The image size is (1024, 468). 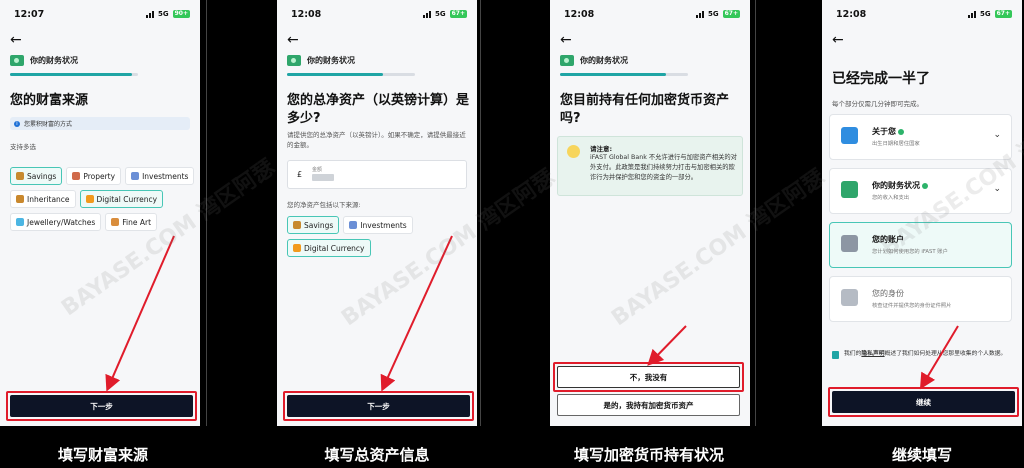 What do you see at coordinates (877, 104) in the screenshot?
I see `page-subtitle: 每个部分仅需几分钟即可完成。` at bounding box center [877, 104].